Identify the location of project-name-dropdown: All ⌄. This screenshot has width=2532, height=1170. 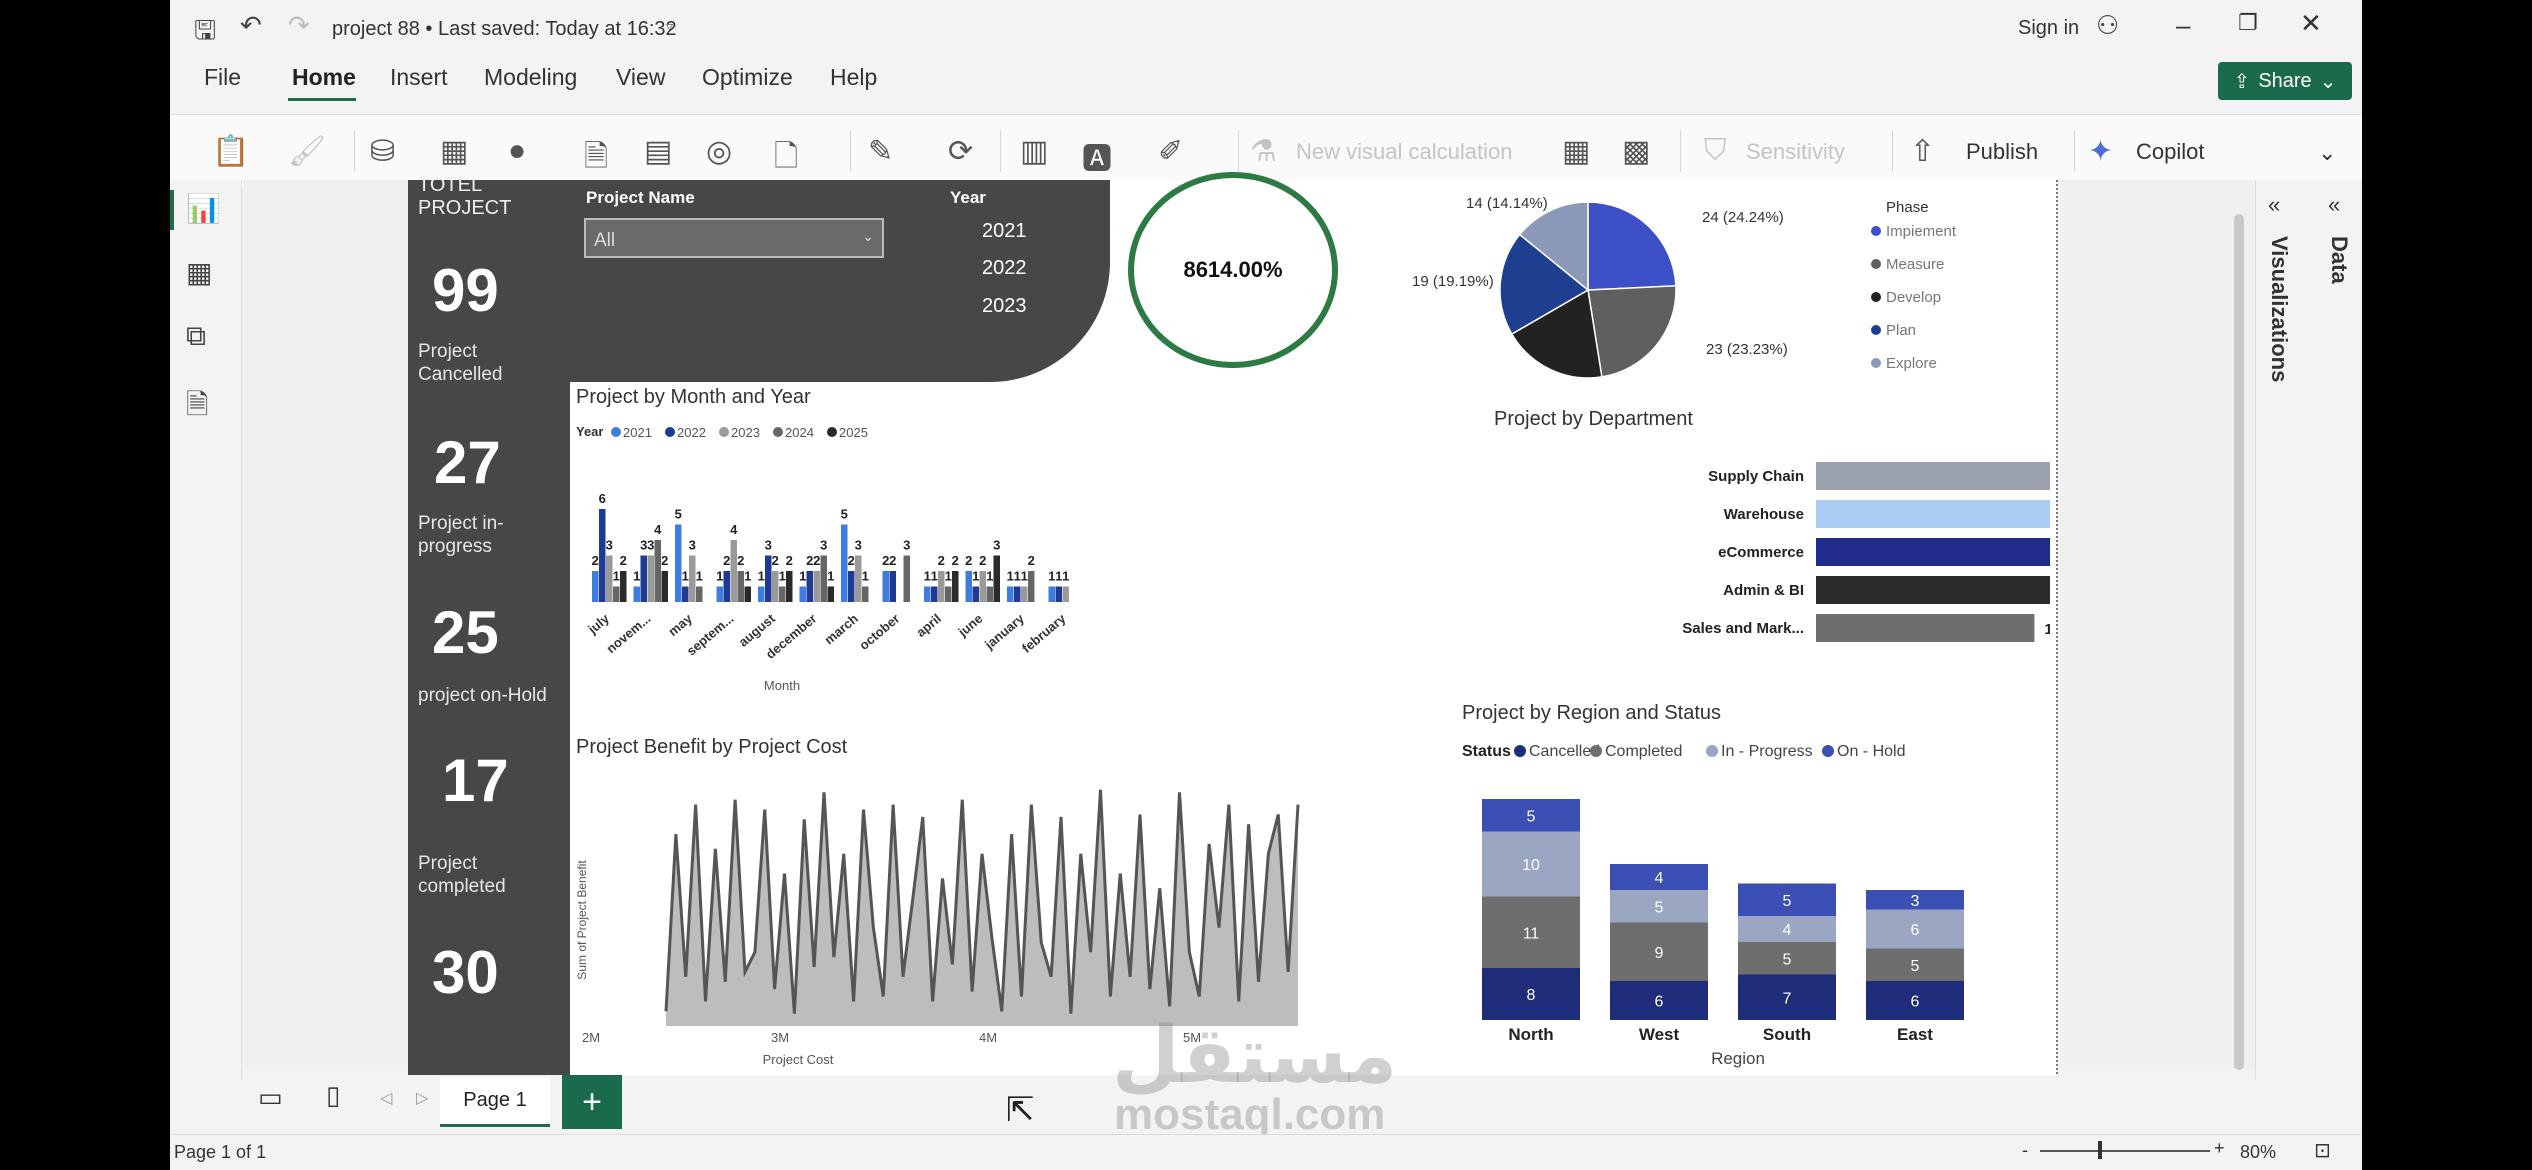
(734, 238).